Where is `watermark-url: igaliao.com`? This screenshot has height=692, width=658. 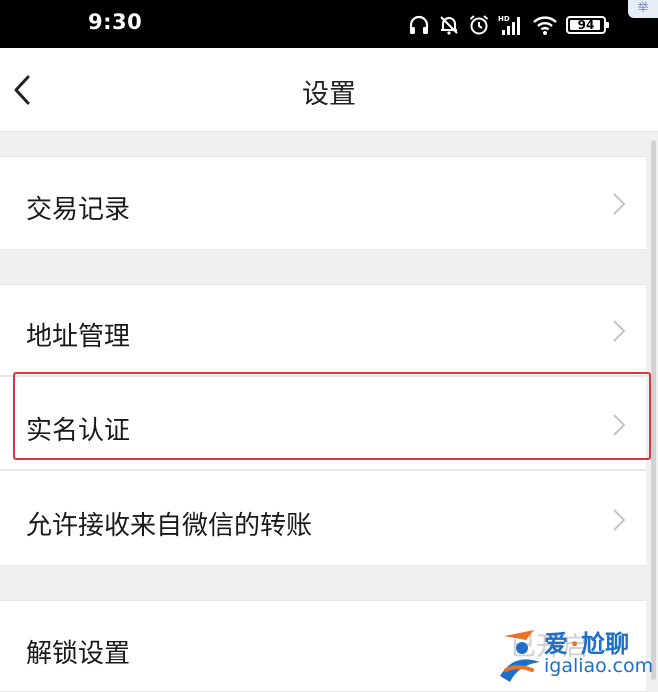 watermark-url: igaliao.com is located at coordinates (599, 666).